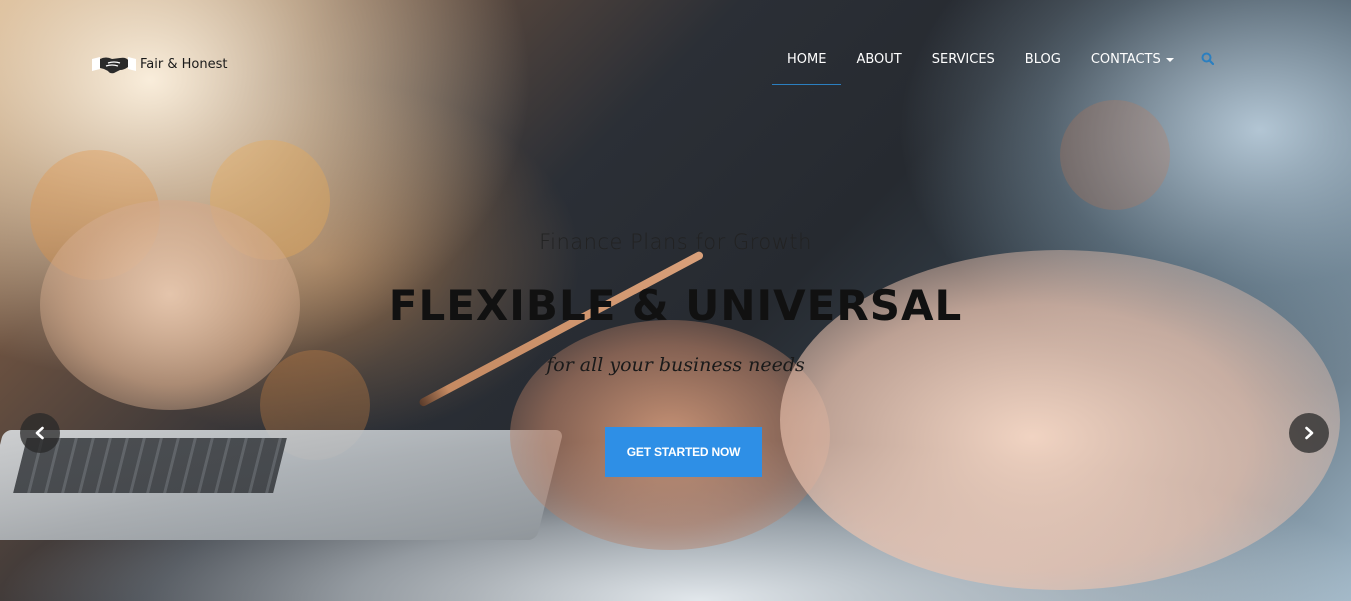 This screenshot has width=1351, height=601. What do you see at coordinates (675, 305) in the screenshot?
I see `hero-headline: FLEXIBLE & UNIVERSAL` at bounding box center [675, 305].